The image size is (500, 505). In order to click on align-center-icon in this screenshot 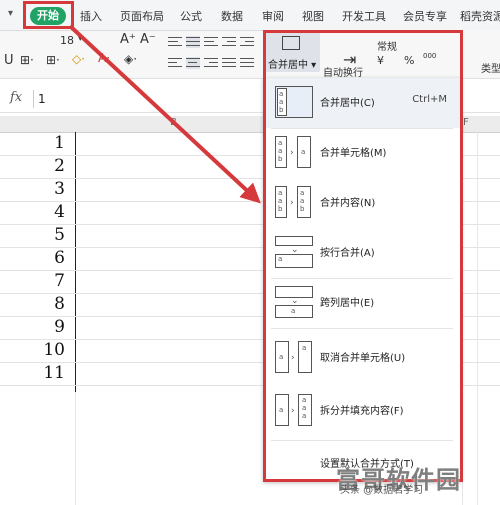, I will do `click(193, 63)`.